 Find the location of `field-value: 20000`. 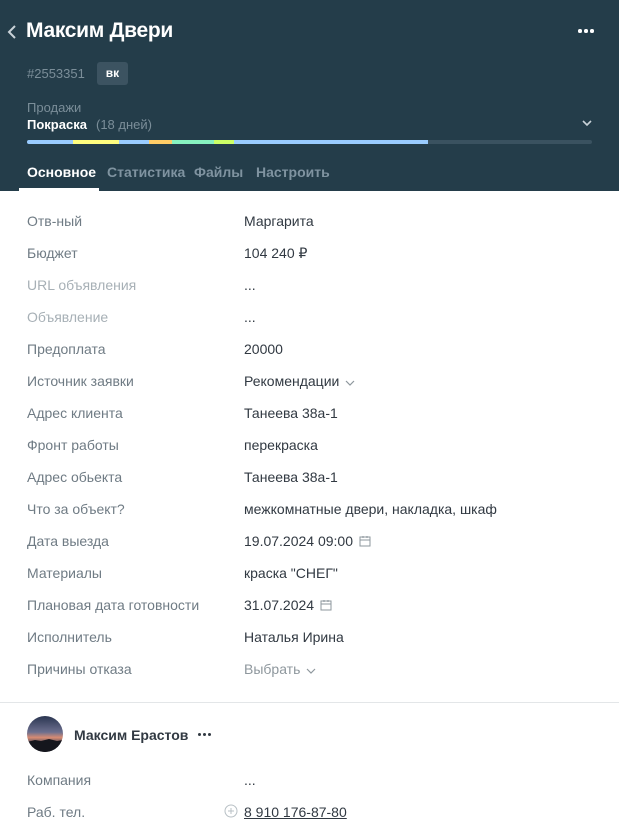

field-value: 20000 is located at coordinates (263, 349).